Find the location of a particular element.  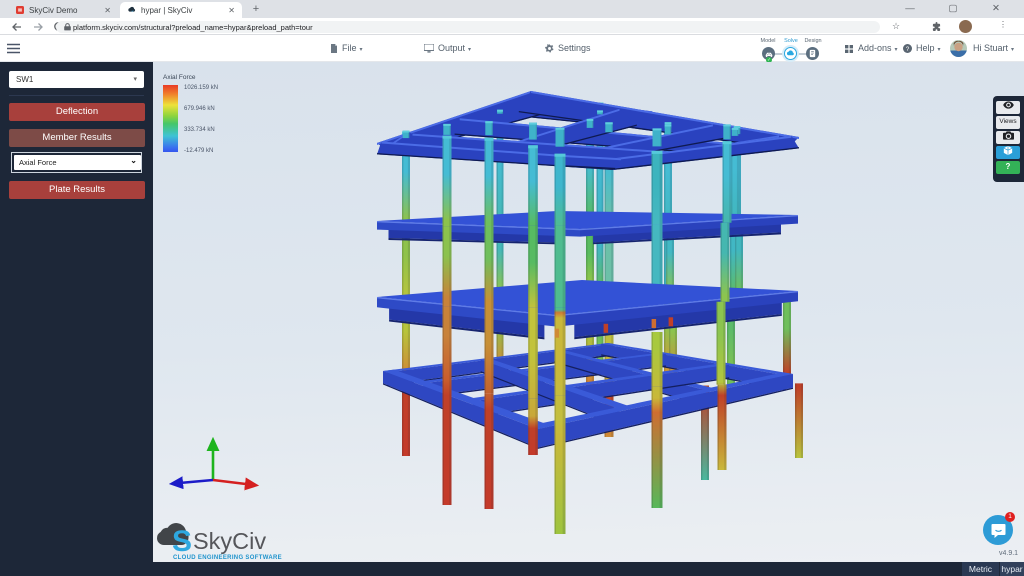

svg-text: CLOUD ENGINEERING SOFTWARE is located at coordinates (227, 558).